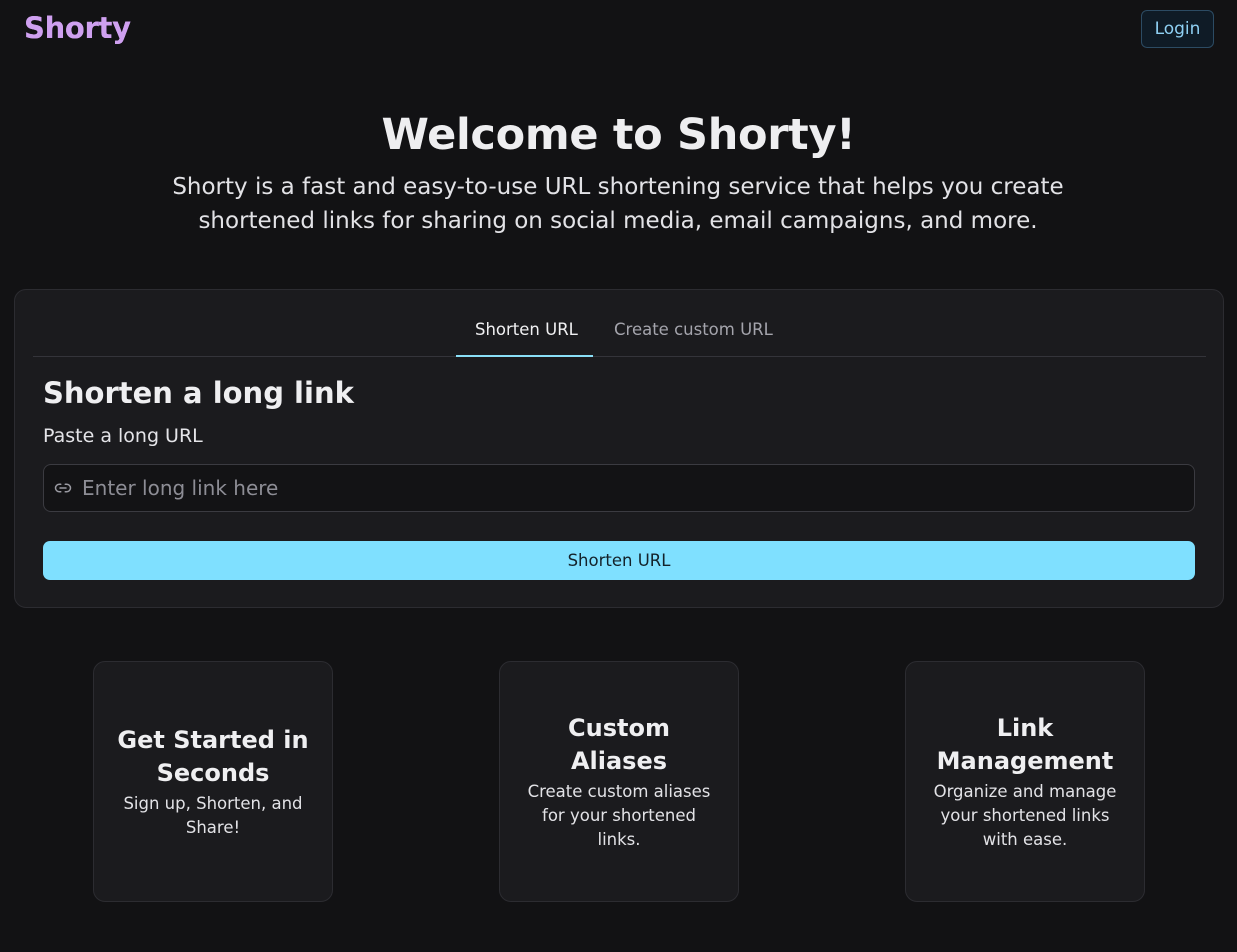 Image resolution: width=1237 pixels, height=952 pixels. I want to click on tab-bar: Shorten URL Create custom URL, so click(619, 334).